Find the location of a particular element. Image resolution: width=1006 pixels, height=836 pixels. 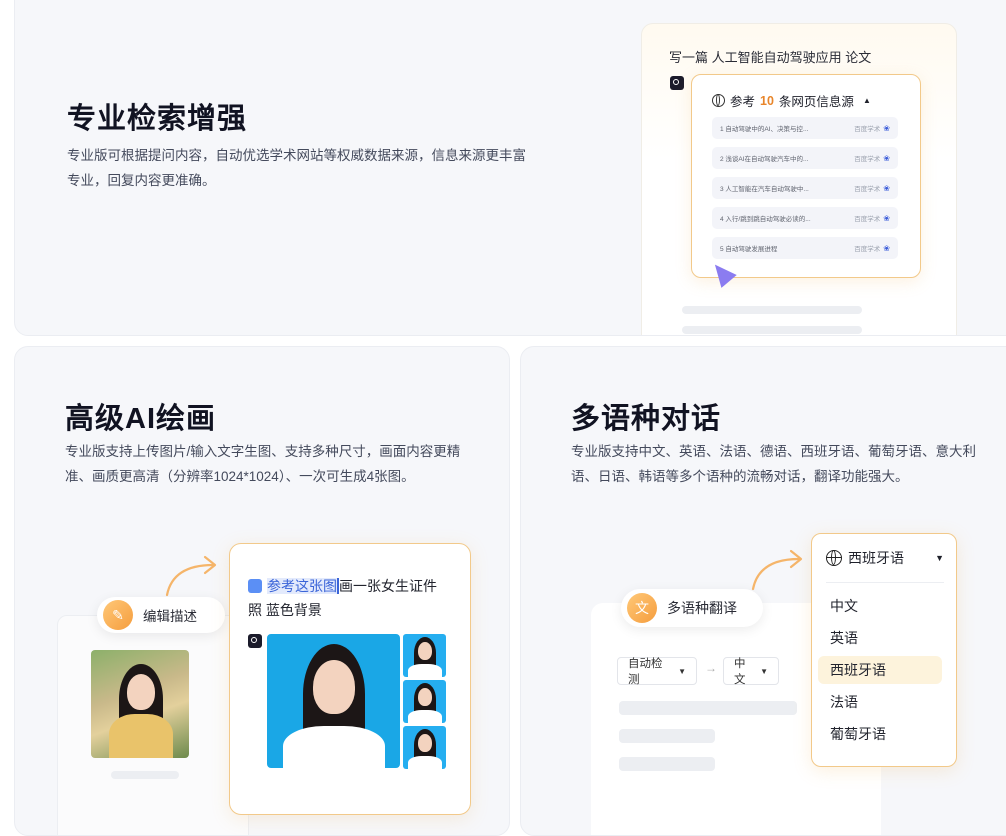

target-language-select: 中文 ▼ is located at coordinates (751, 671).